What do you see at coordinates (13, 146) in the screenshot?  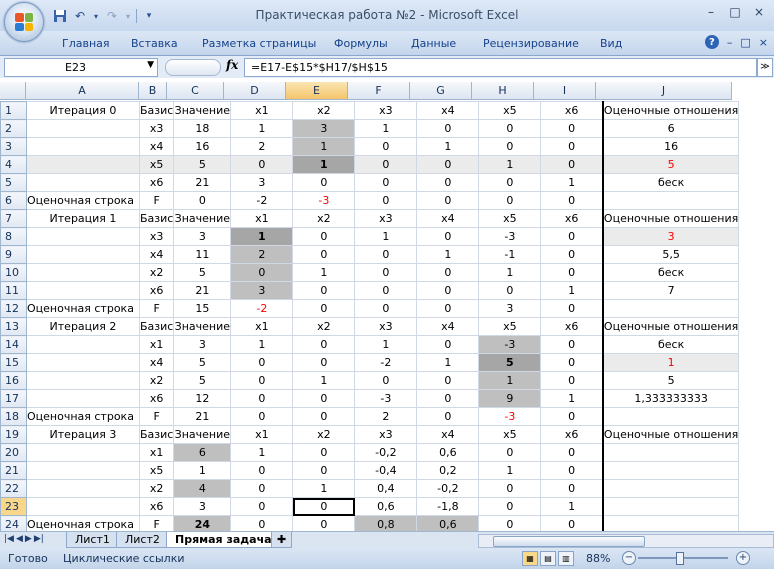 I see `row-header: 3` at bounding box center [13, 146].